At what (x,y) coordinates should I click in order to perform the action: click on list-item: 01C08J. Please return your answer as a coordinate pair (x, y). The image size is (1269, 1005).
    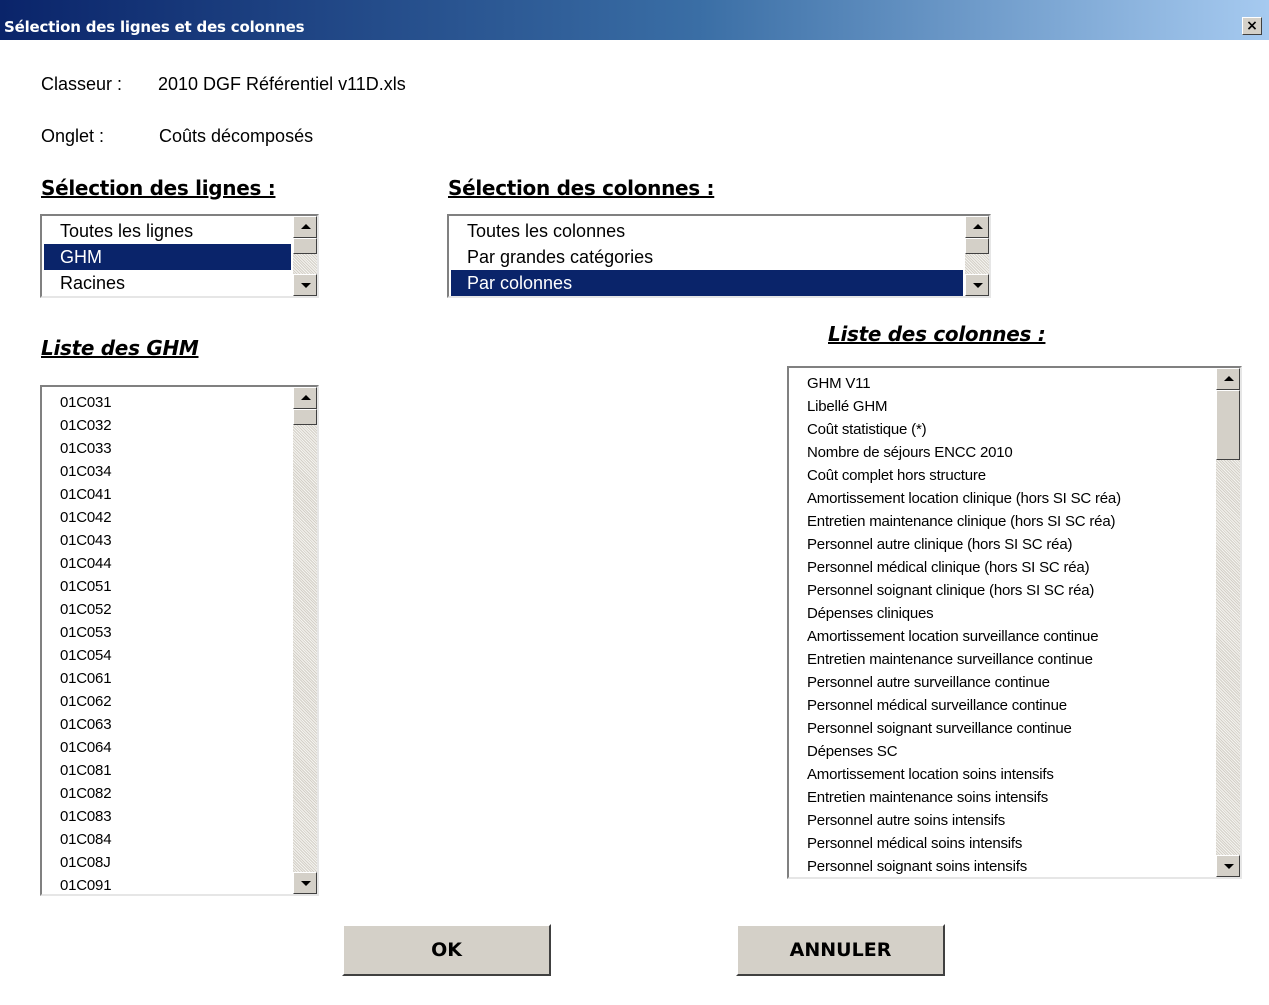
    Looking at the image, I should click on (167, 862).